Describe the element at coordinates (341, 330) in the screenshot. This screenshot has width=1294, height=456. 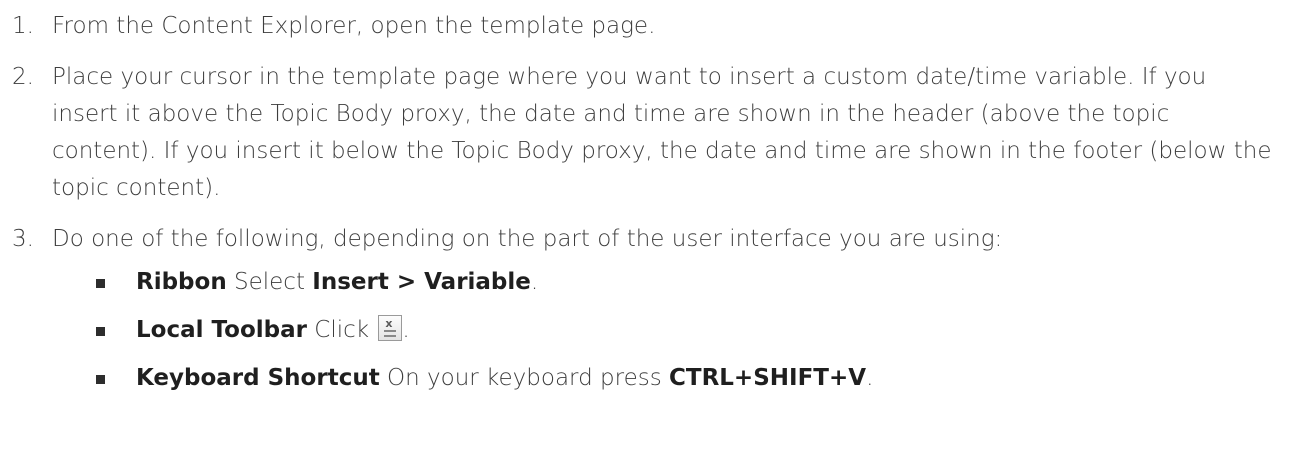
I see `option-text: Click` at that location.